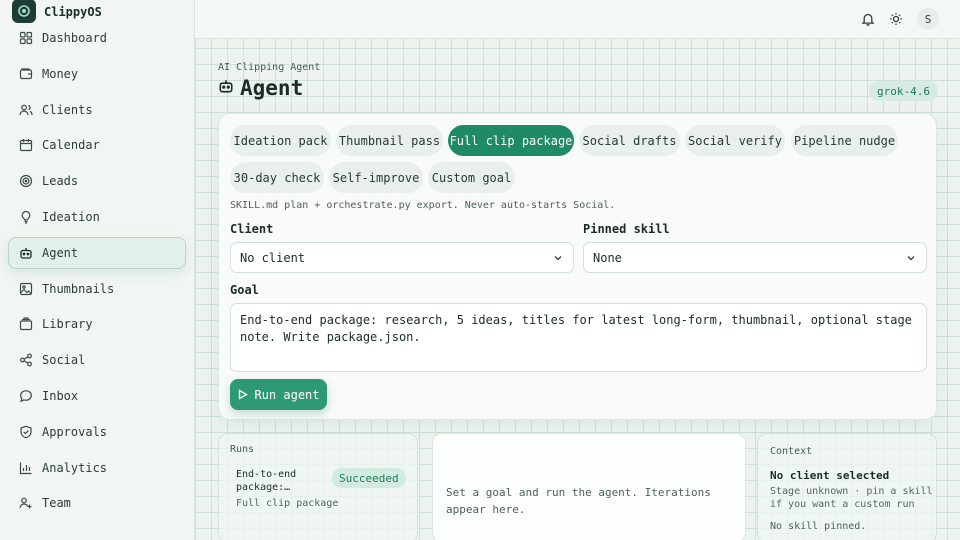 Image resolution: width=960 pixels, height=540 pixels. I want to click on preset-chip: Social verify, so click(735, 140).